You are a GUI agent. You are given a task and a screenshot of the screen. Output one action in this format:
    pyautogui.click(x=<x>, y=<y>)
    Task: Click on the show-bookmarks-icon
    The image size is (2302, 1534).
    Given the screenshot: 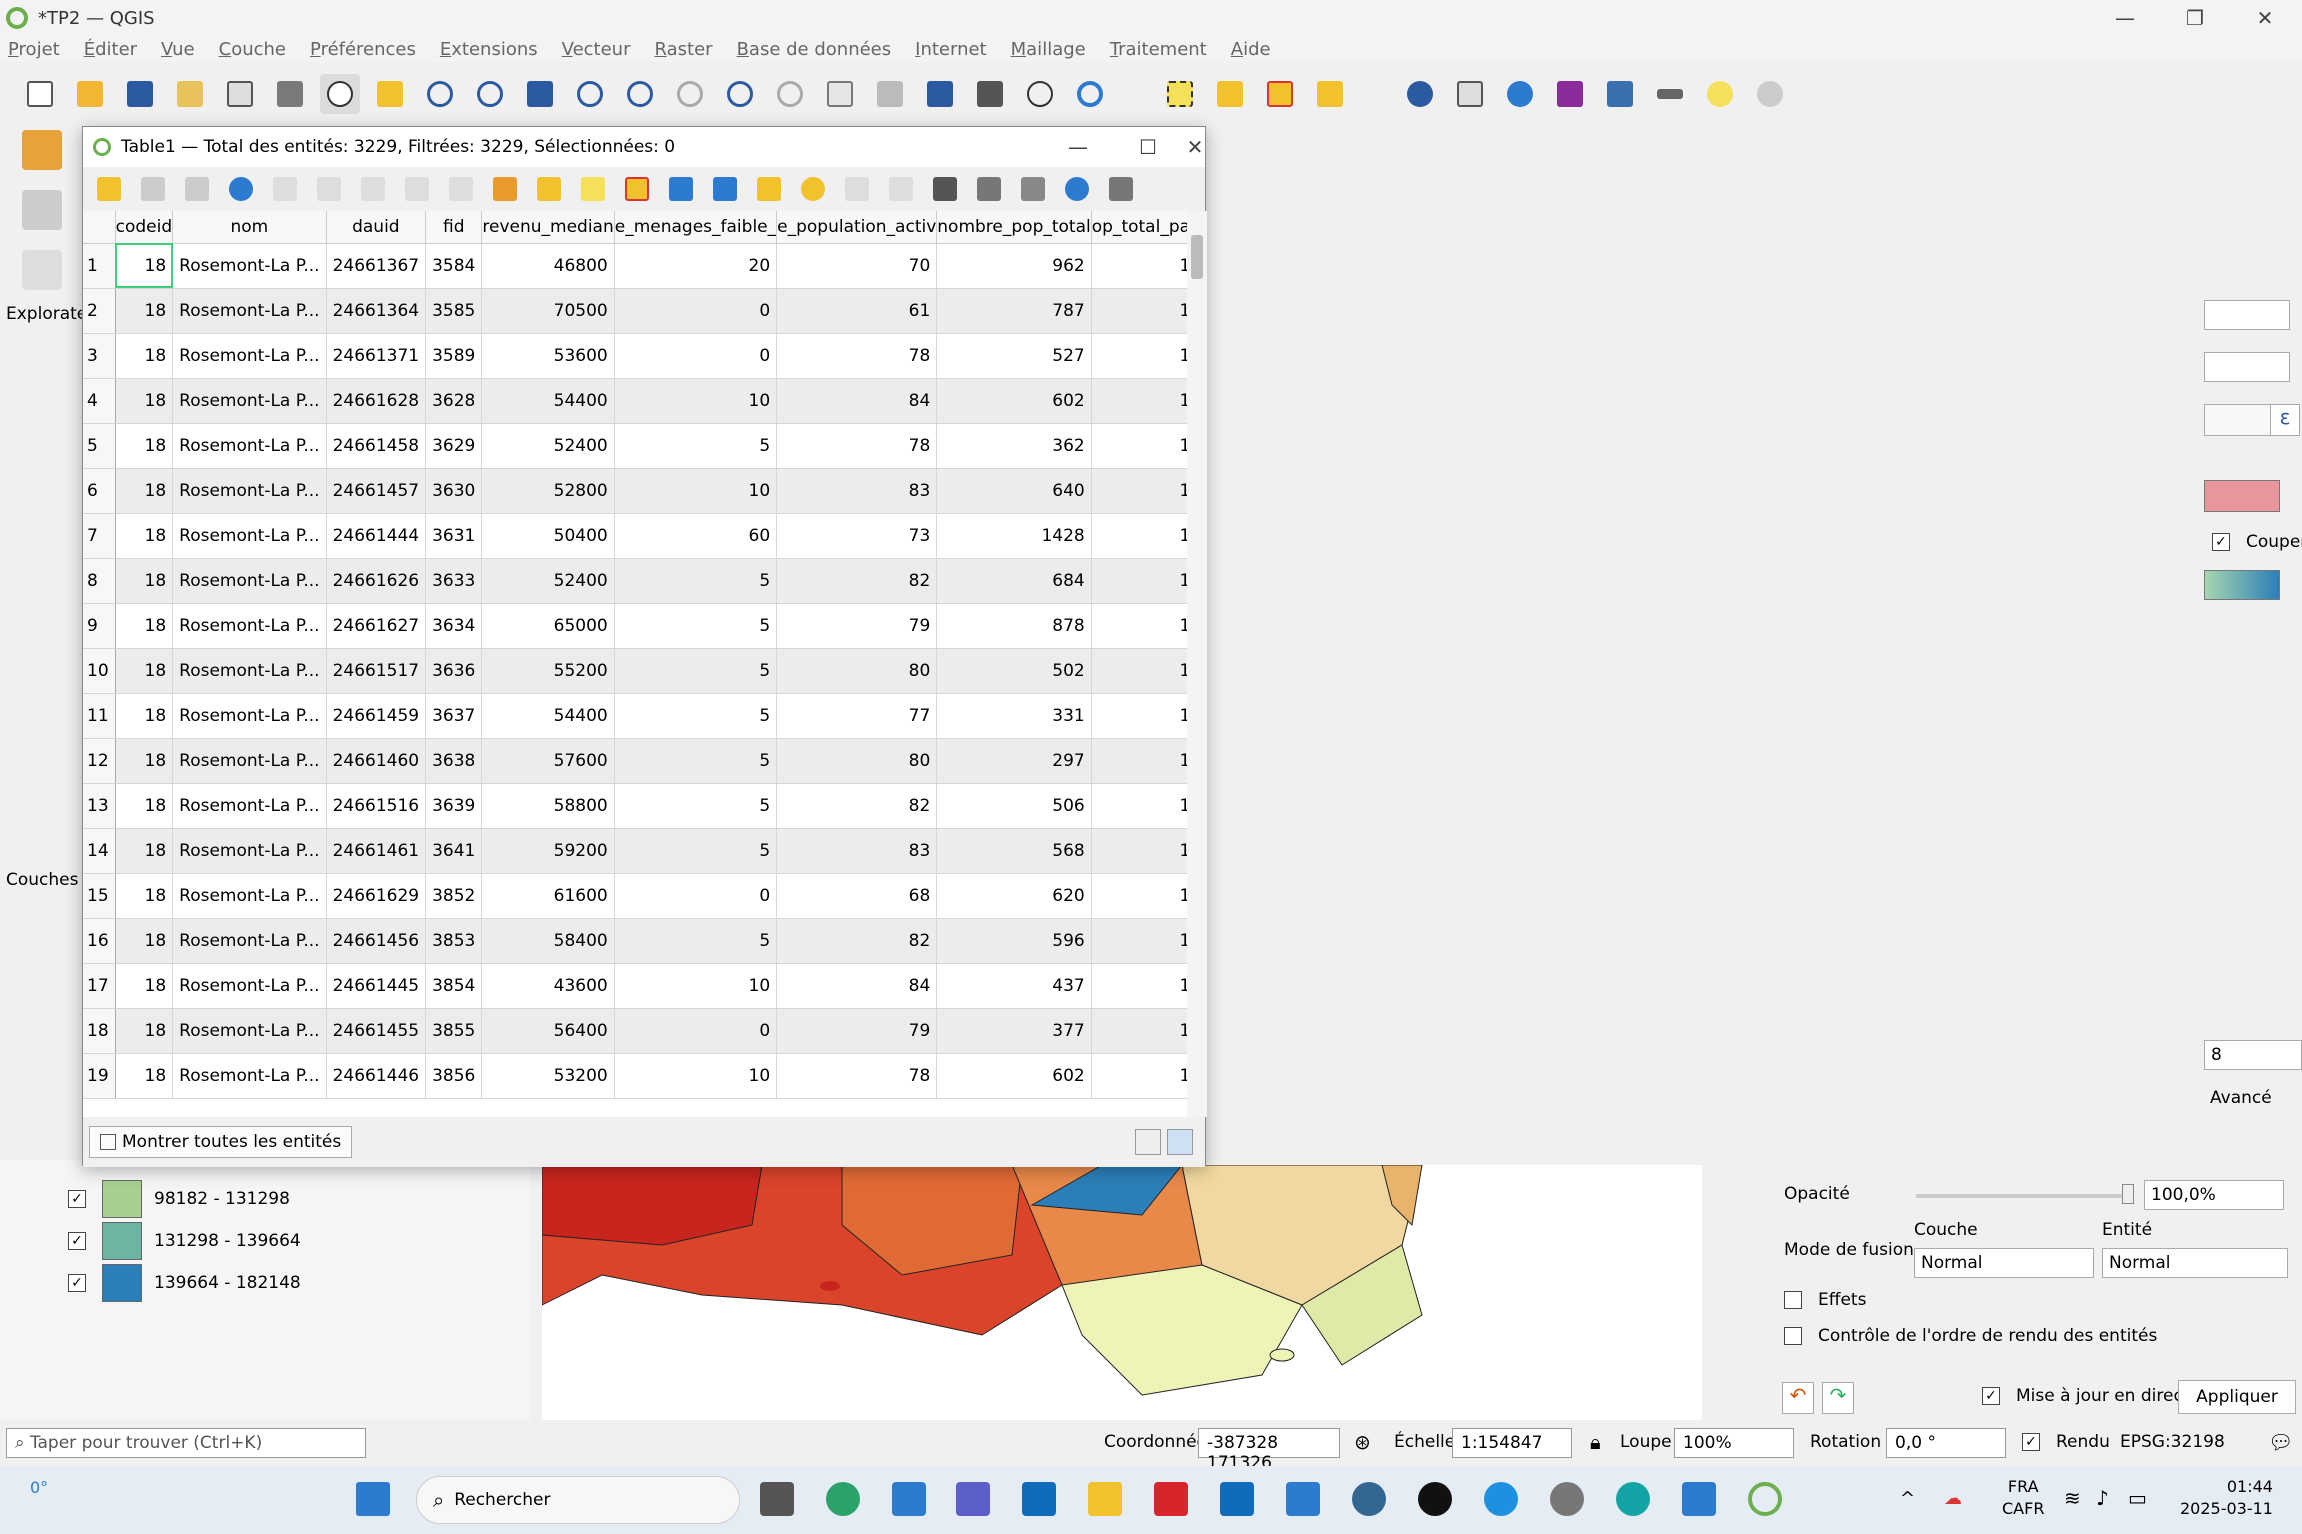 What is the action you would take?
    pyautogui.click(x=990, y=94)
    